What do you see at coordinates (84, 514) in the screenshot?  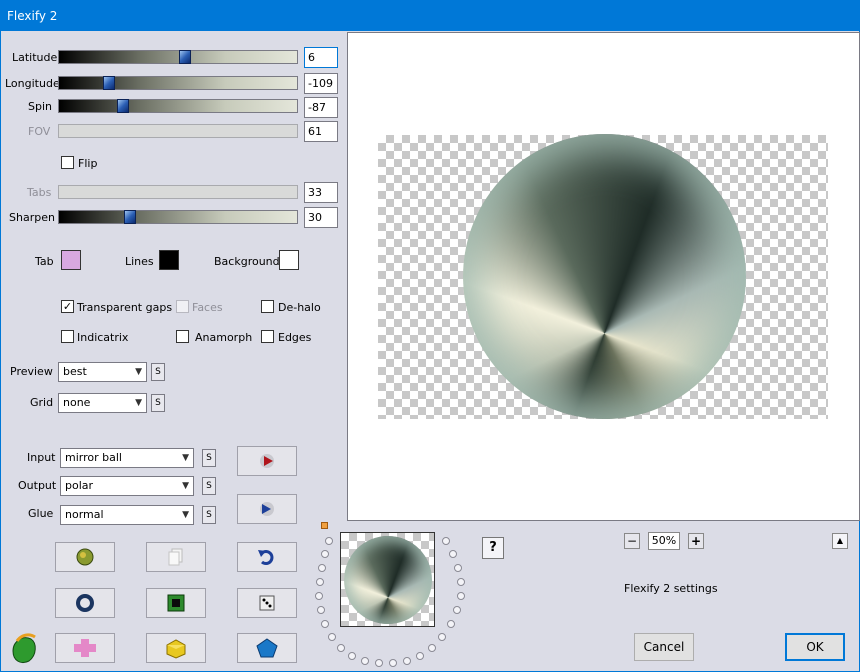 I see `glue-select-value: normal` at bounding box center [84, 514].